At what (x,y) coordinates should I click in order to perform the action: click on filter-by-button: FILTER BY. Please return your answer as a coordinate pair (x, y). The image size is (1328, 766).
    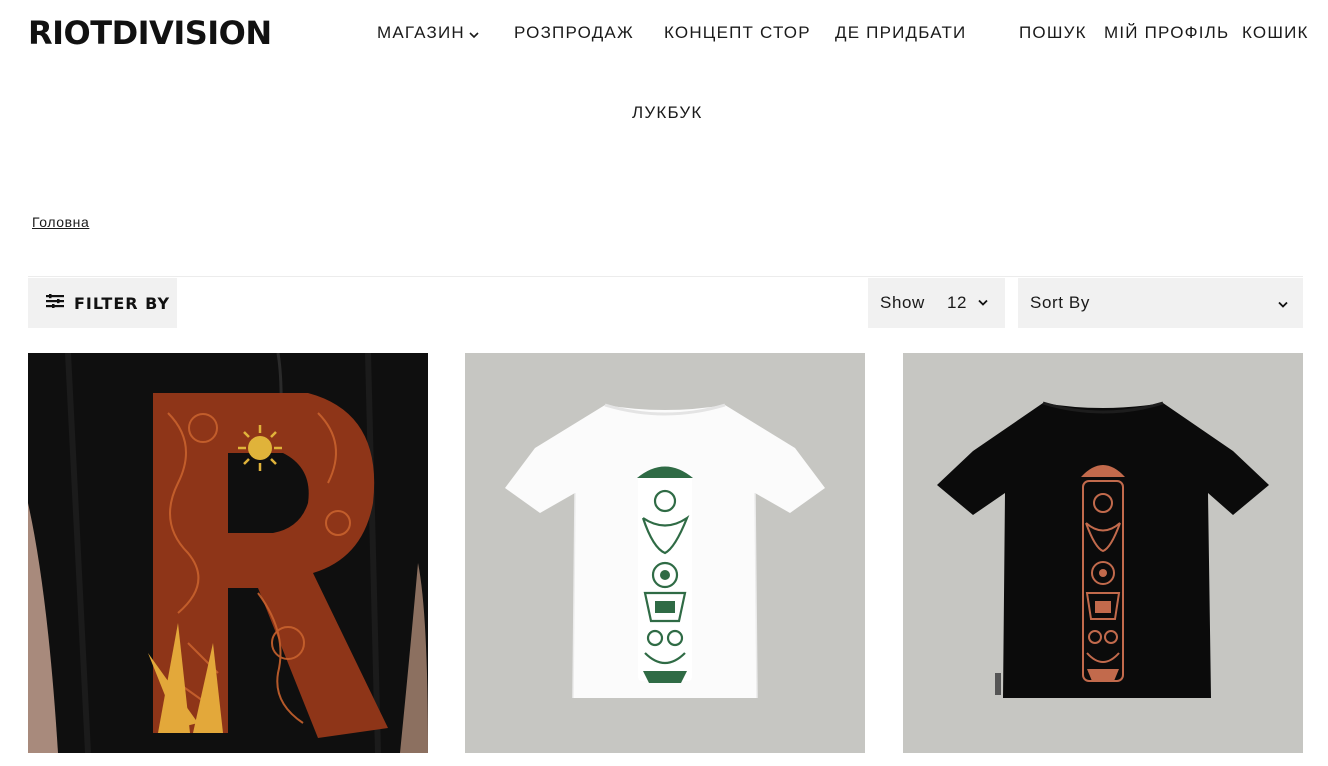
    Looking at the image, I should click on (102, 303).